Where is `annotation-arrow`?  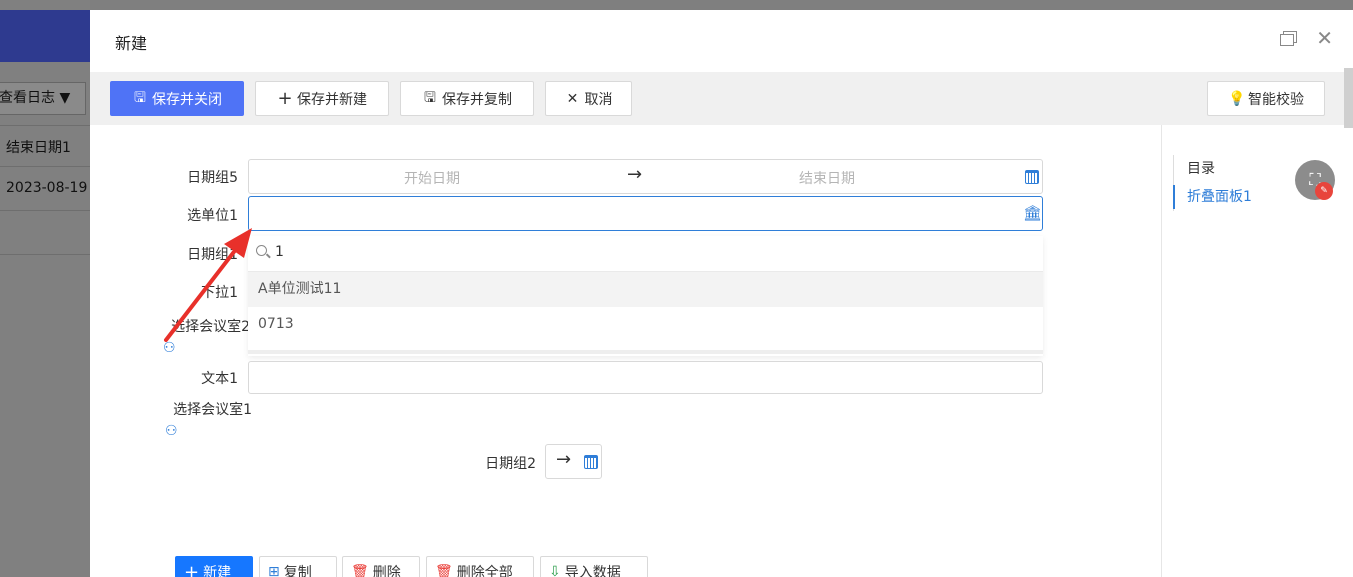
annotation-arrow is located at coordinates (208, 285).